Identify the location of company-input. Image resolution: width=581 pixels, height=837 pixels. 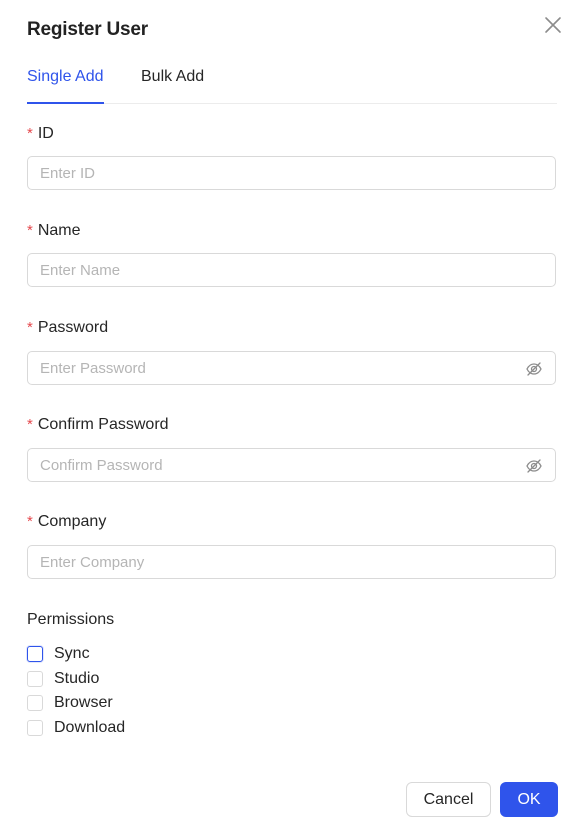
(280, 562).